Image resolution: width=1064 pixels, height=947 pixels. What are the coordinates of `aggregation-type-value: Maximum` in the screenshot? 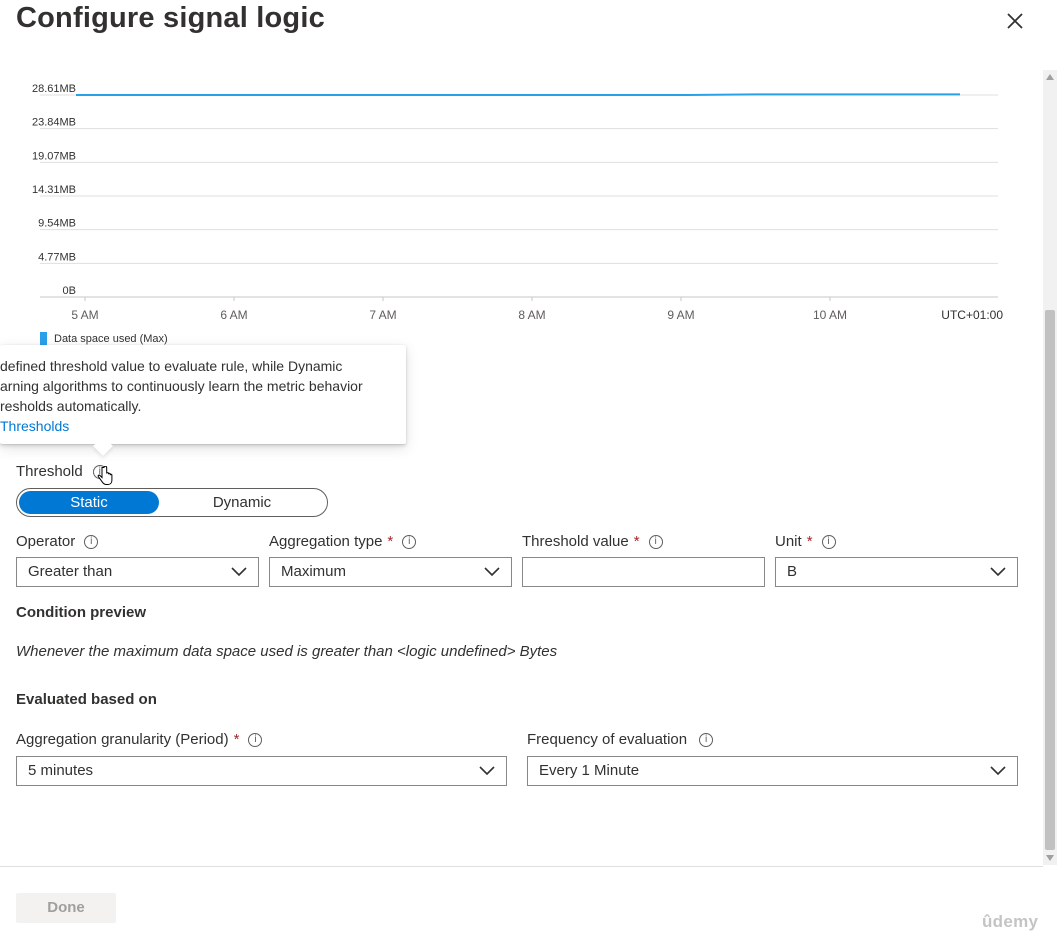 It's located at (314, 571).